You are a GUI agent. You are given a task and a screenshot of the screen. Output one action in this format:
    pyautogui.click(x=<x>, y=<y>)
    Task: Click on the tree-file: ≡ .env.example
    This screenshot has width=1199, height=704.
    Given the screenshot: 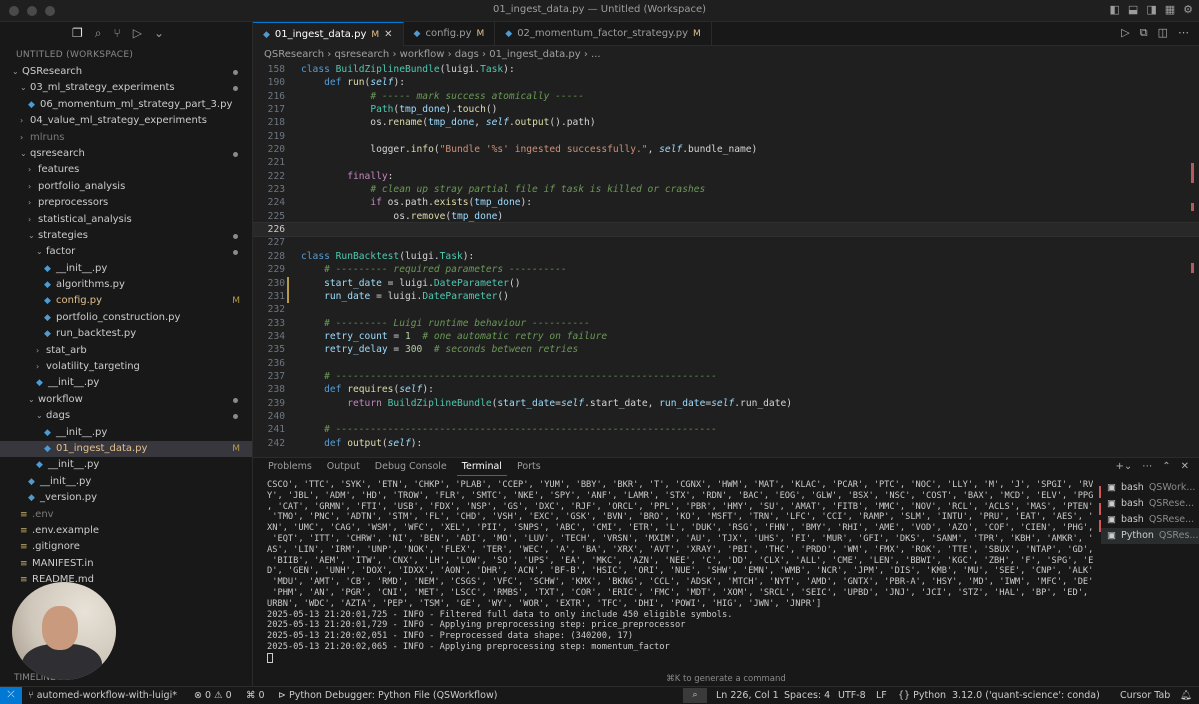 What is the action you would take?
    pyautogui.click(x=126, y=531)
    